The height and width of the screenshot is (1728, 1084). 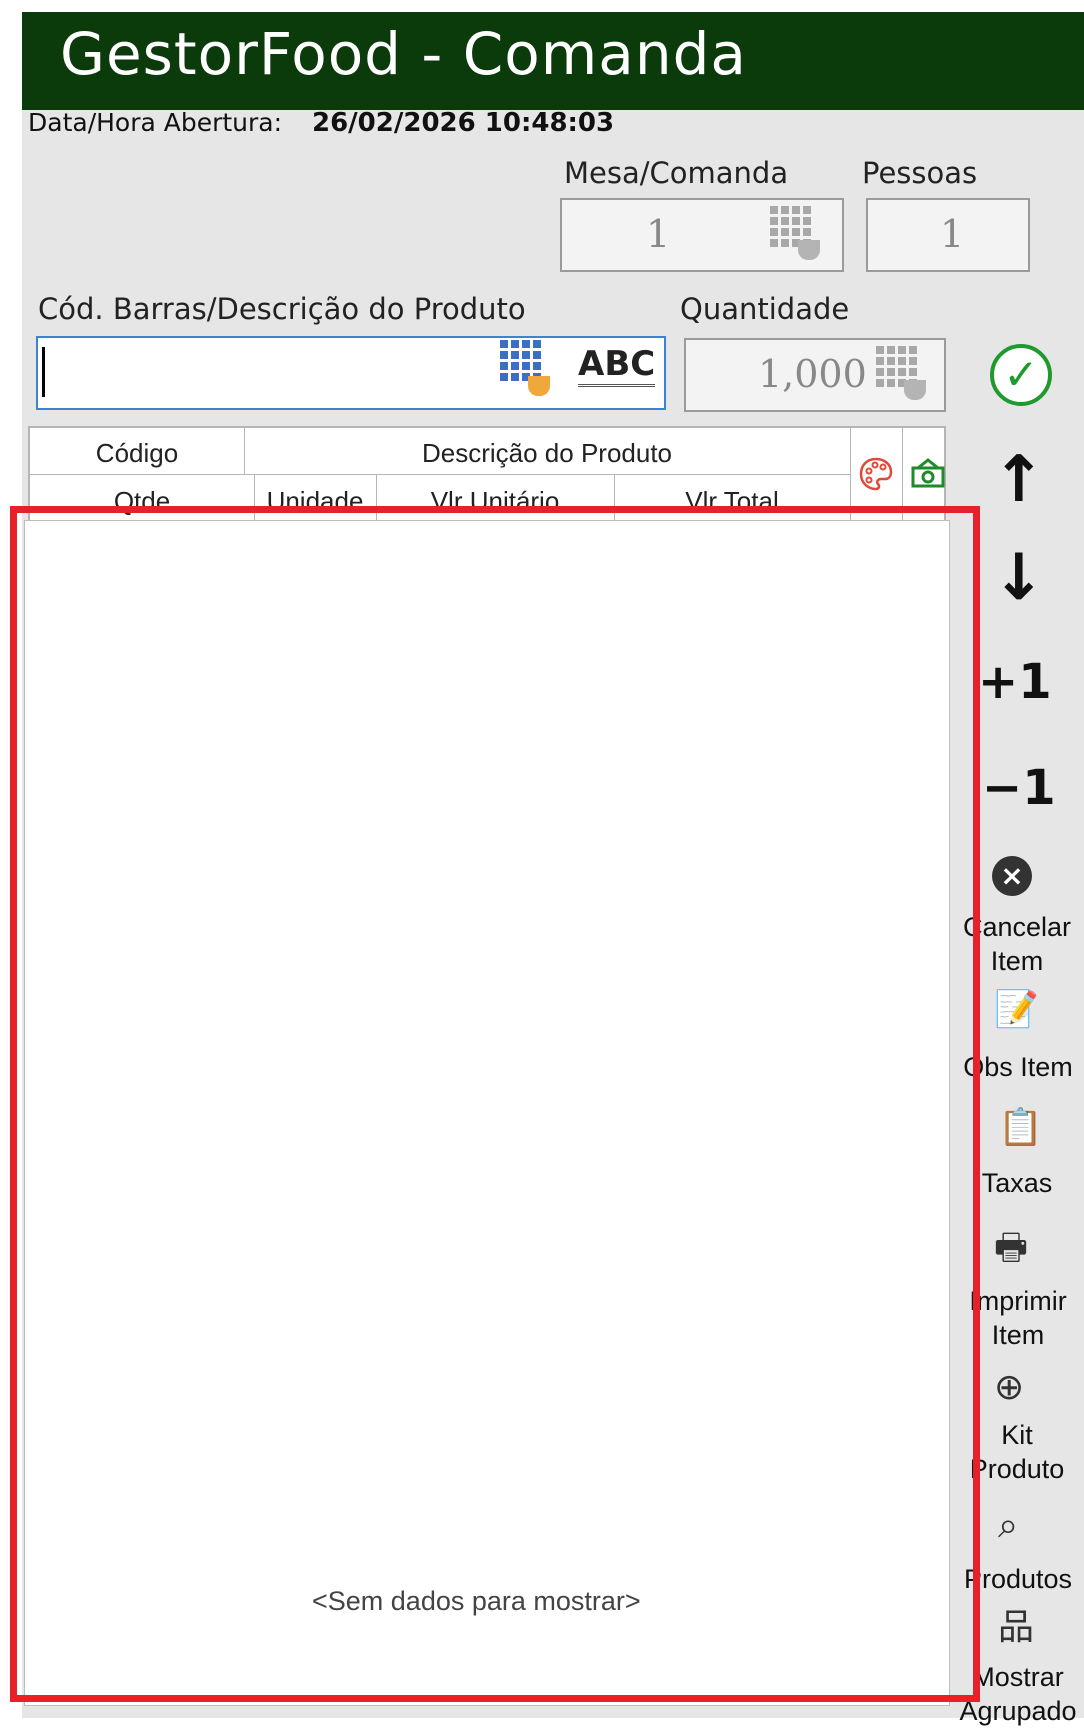 I want to click on pessoas-label: Pessoas, so click(x=920, y=173).